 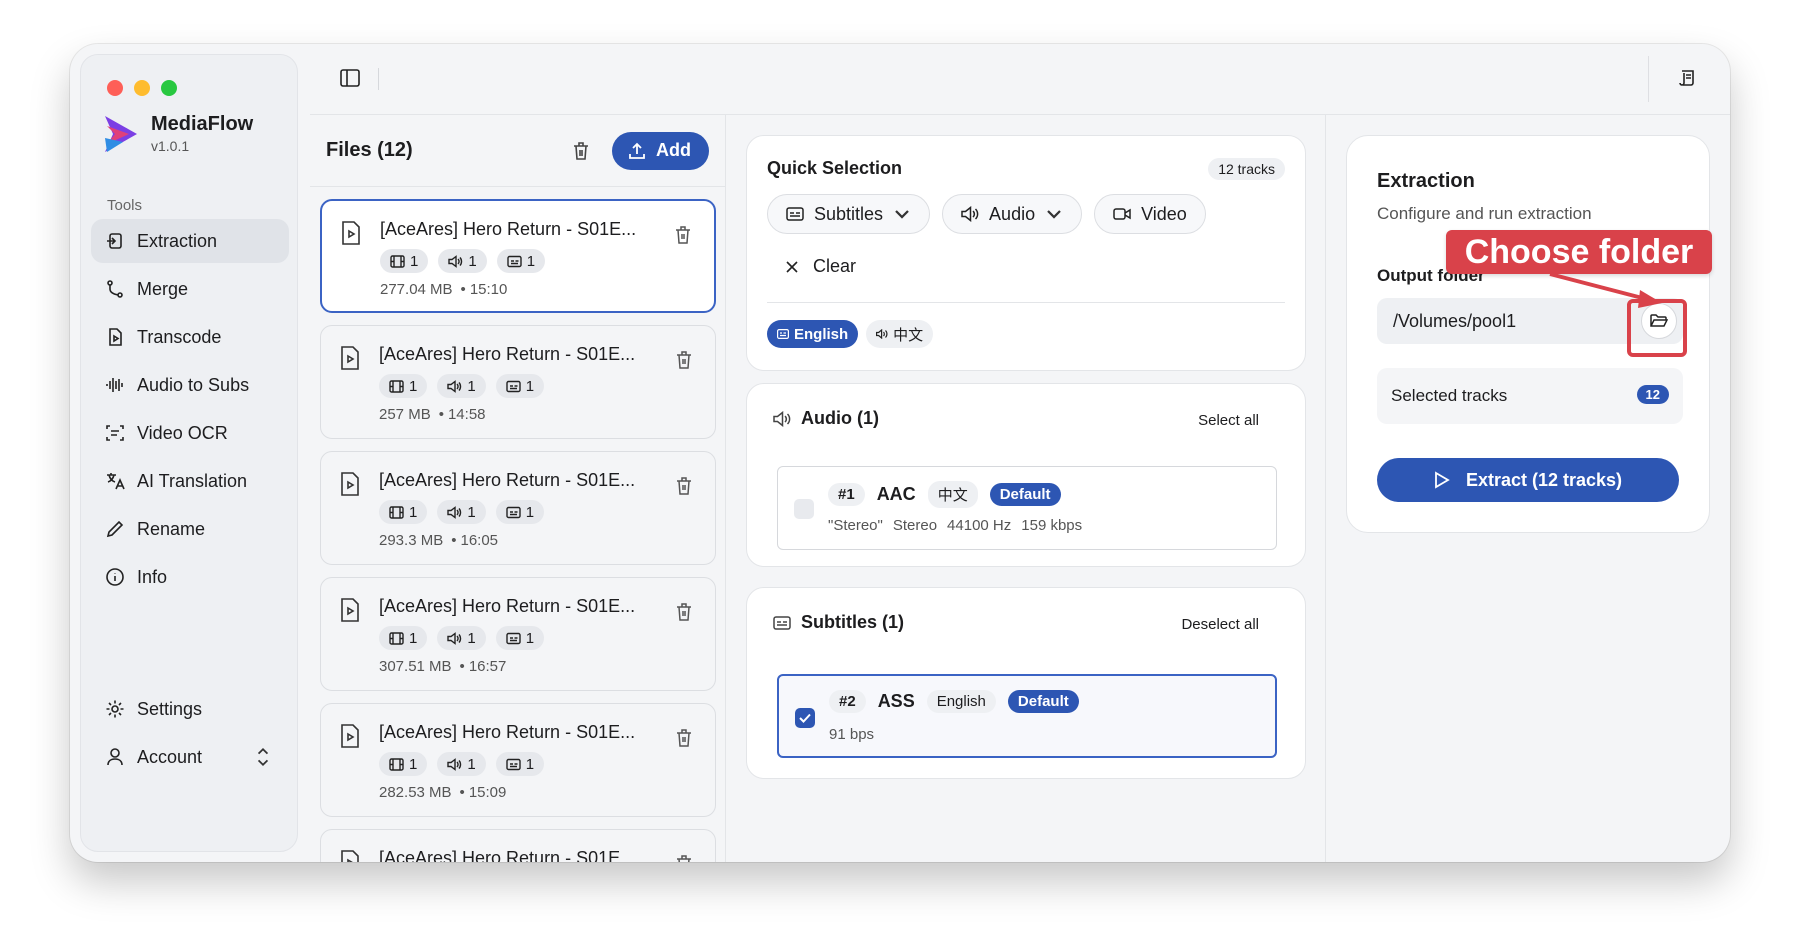 I want to click on tracks-count-badge: 12 tracks, so click(x=1246, y=169).